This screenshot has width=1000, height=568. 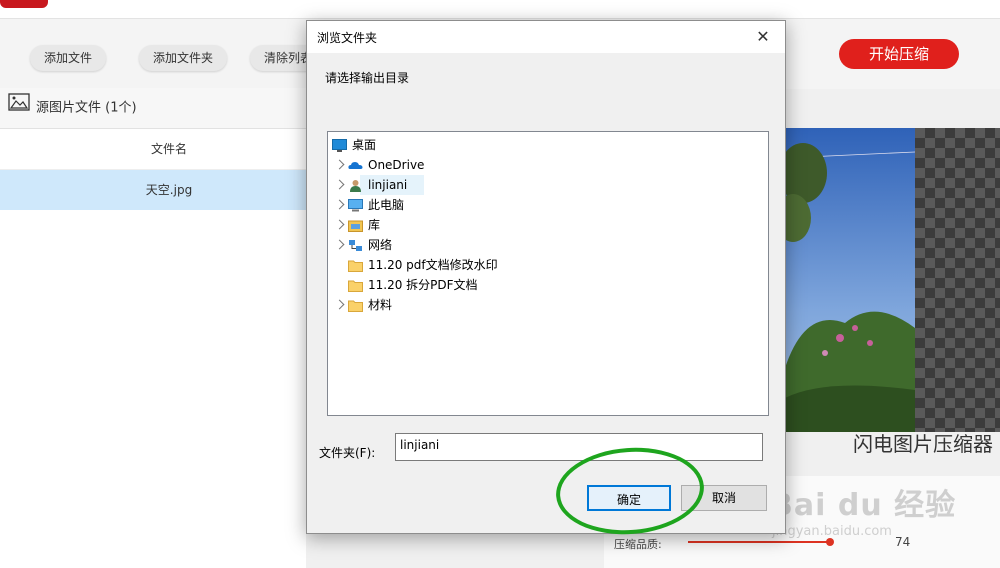 I want to click on folder-field-label: 文件夹(F):, so click(x=347, y=453).